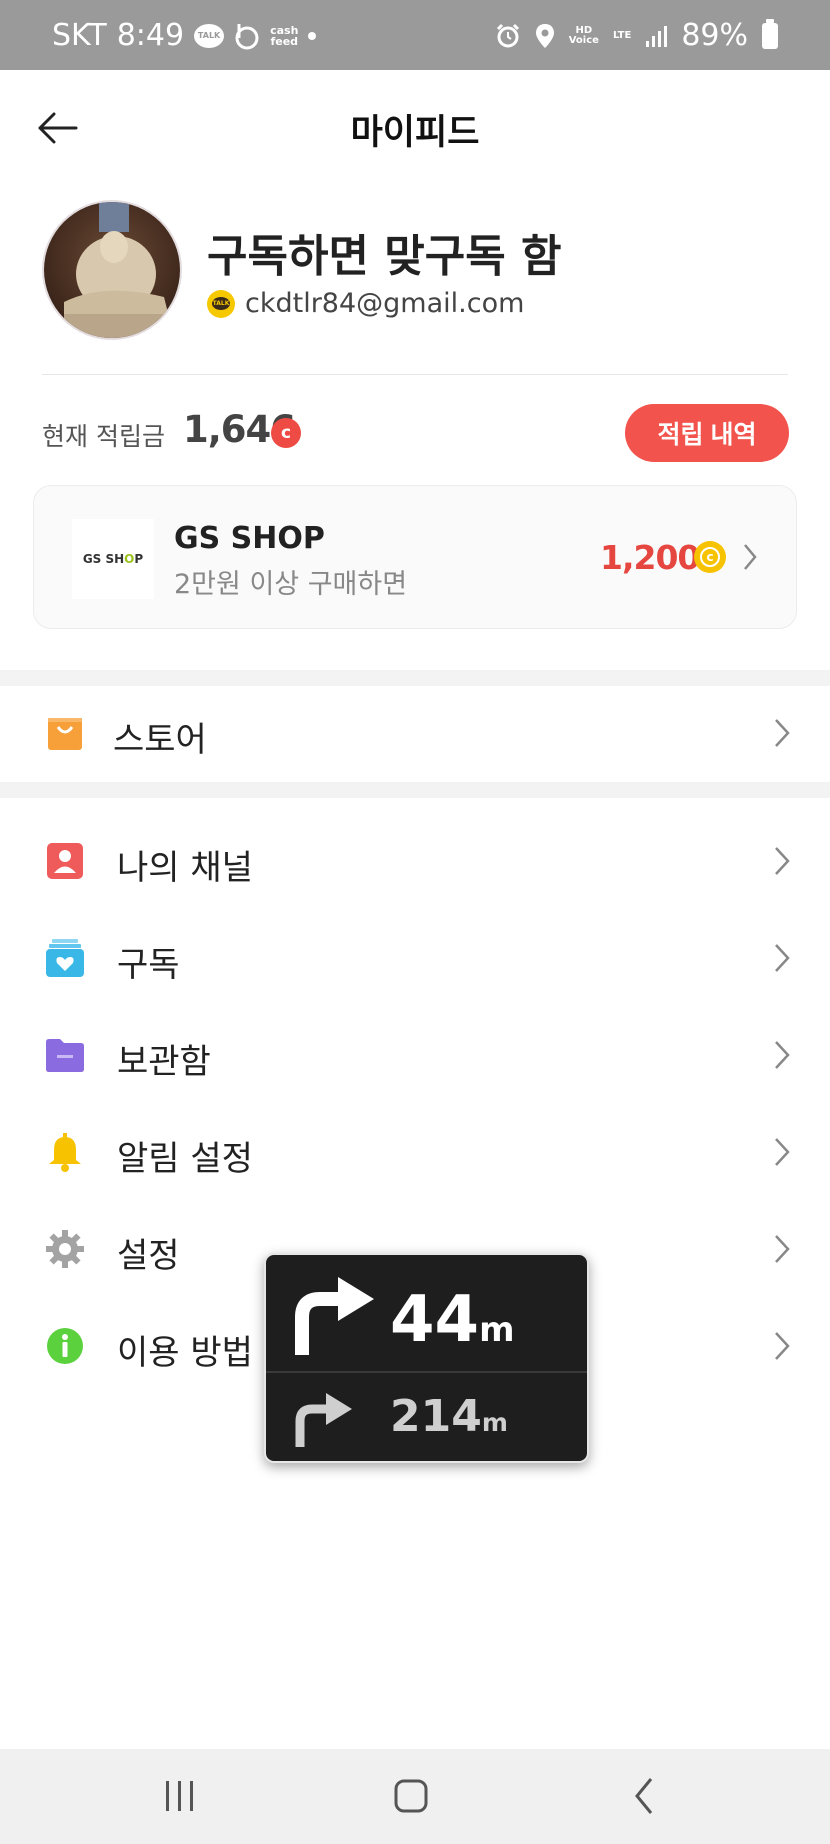 Image resolution: width=830 pixels, height=1844 pixels. Describe the element at coordinates (415, 959) in the screenshot. I see `menu-item-subscription: 구독` at that location.